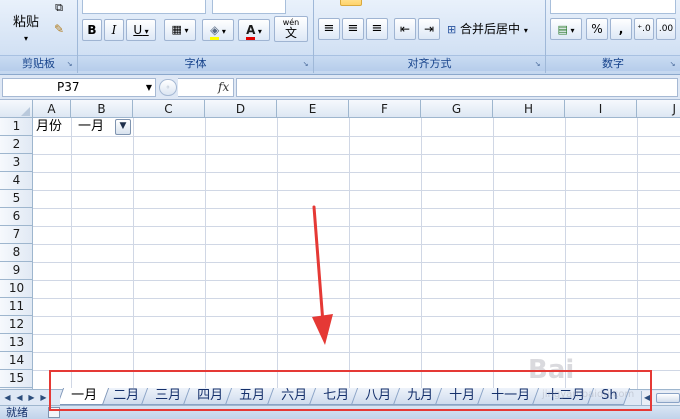 This screenshot has width=680, height=419. Describe the element at coordinates (666, 29) in the screenshot. I see `decrease-decimal-button: .00` at that location.